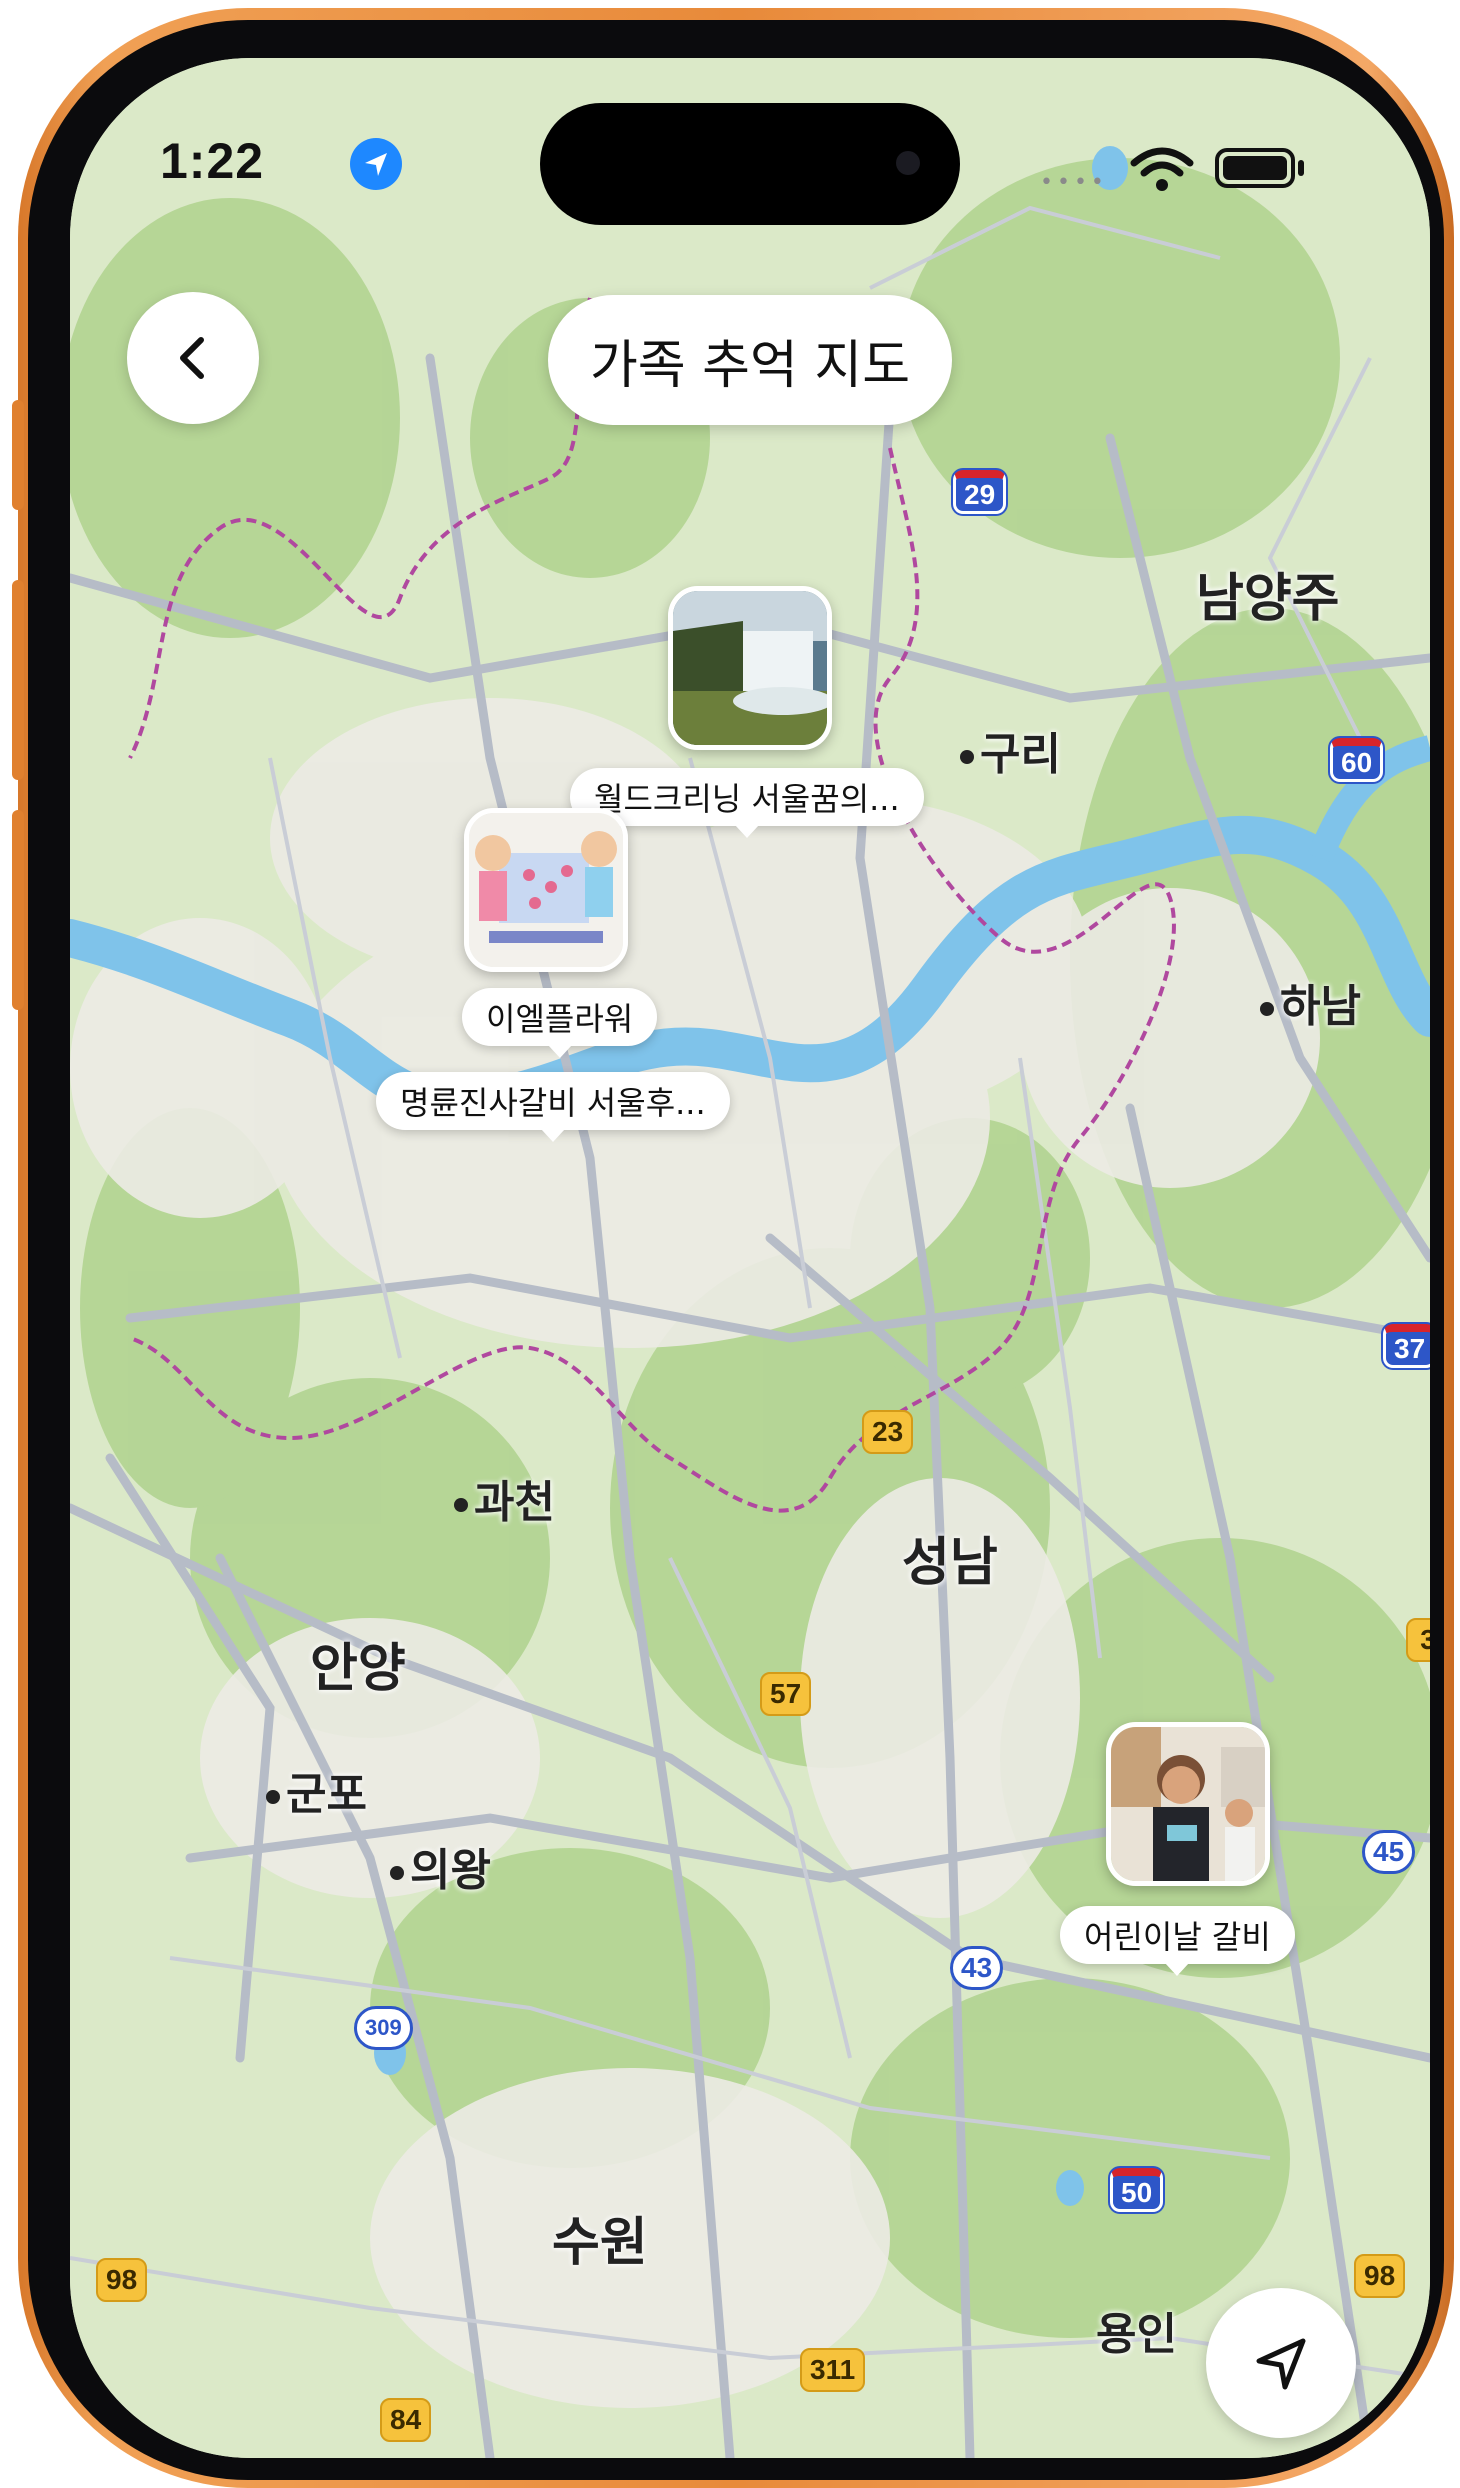 The width and height of the screenshot is (1460, 2488). Describe the element at coordinates (1301, 168) in the screenshot. I see `battery-tip` at that location.